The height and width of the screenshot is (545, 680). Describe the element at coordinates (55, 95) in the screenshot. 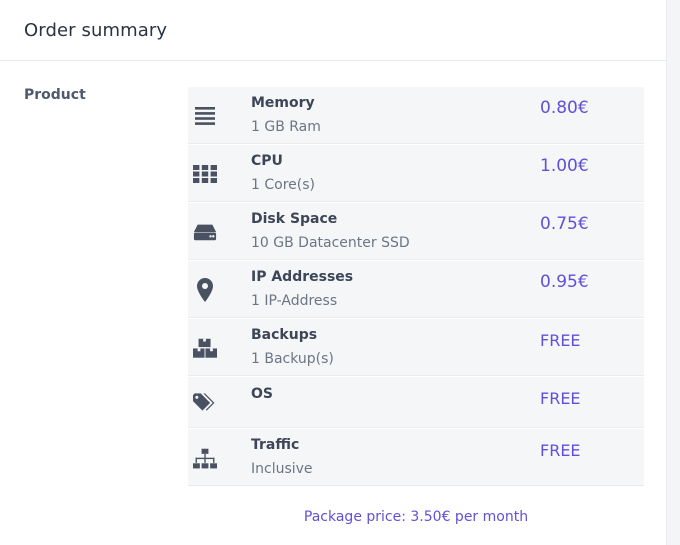

I see `product-section-label: Product` at that location.